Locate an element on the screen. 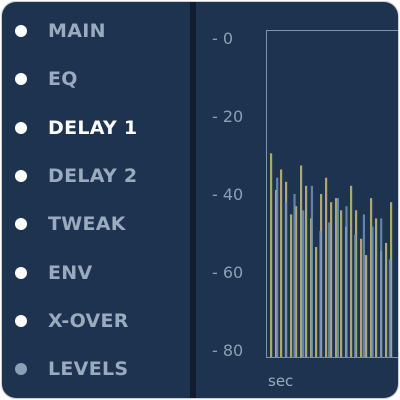 The height and width of the screenshot is (400, 400). nav-item-label: TWEAK is located at coordinates (87, 224).